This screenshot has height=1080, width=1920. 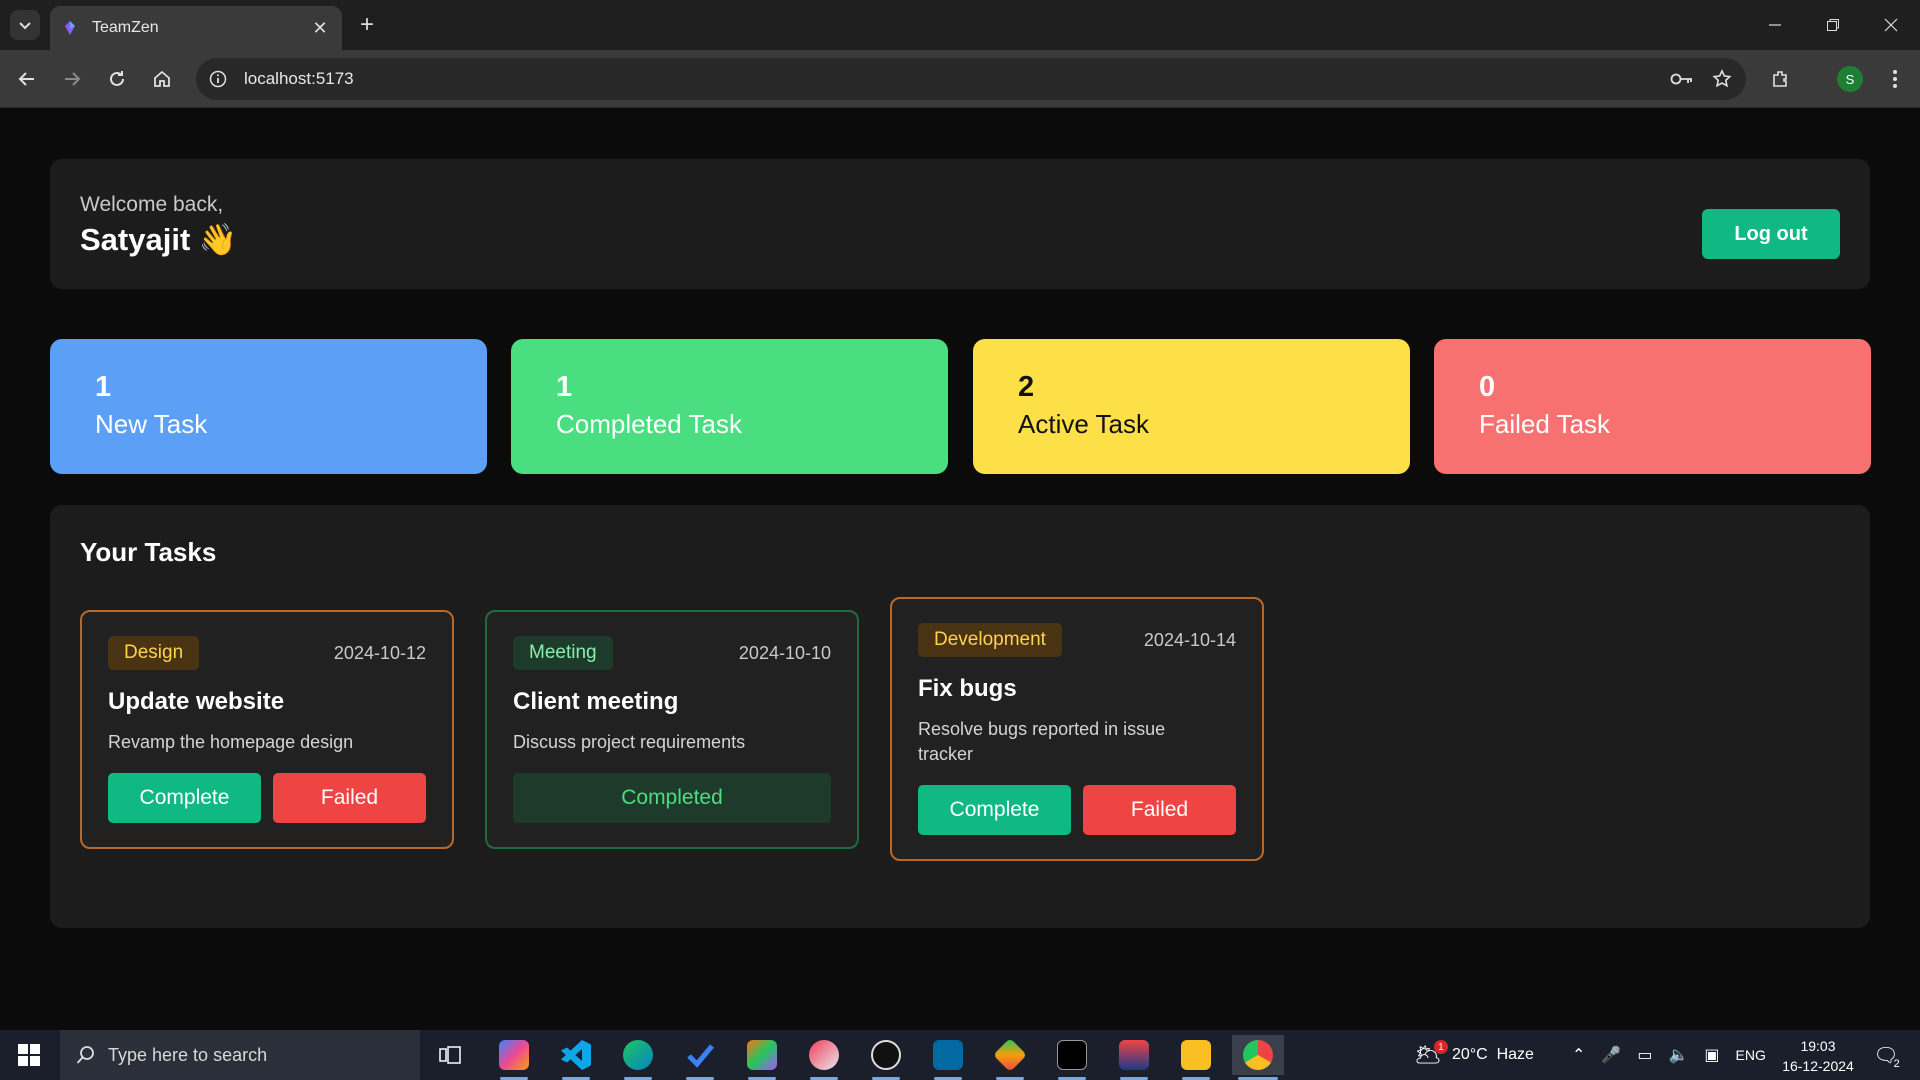 I want to click on task-description: Resolve bugs reported in issue tracker, so click(x=1042, y=741).